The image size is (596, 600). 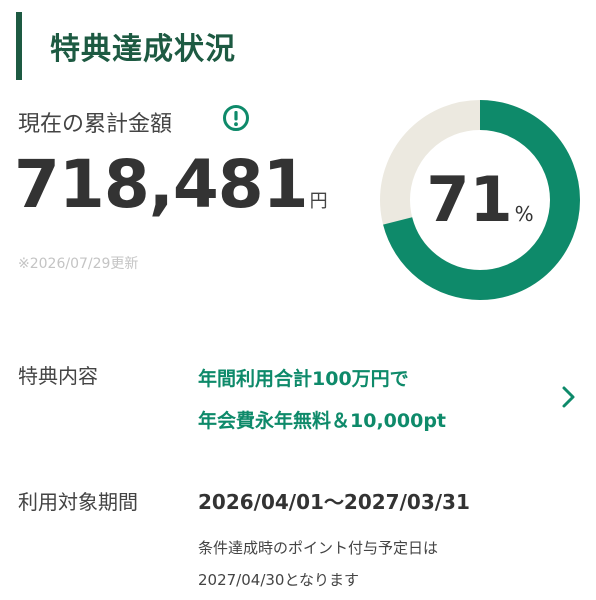 I want to click on total-amount-unit: 円, so click(x=318, y=201).